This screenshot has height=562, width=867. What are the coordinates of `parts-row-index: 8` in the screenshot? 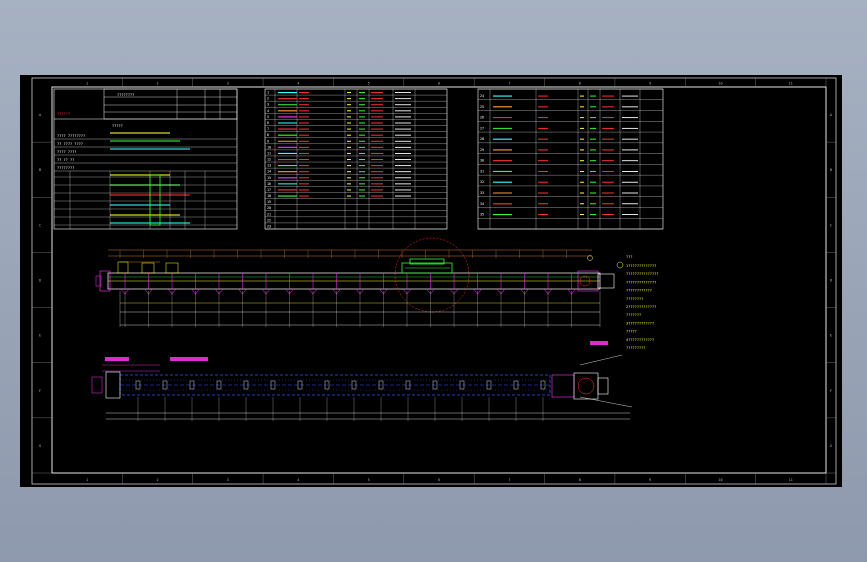 It's located at (268, 135).